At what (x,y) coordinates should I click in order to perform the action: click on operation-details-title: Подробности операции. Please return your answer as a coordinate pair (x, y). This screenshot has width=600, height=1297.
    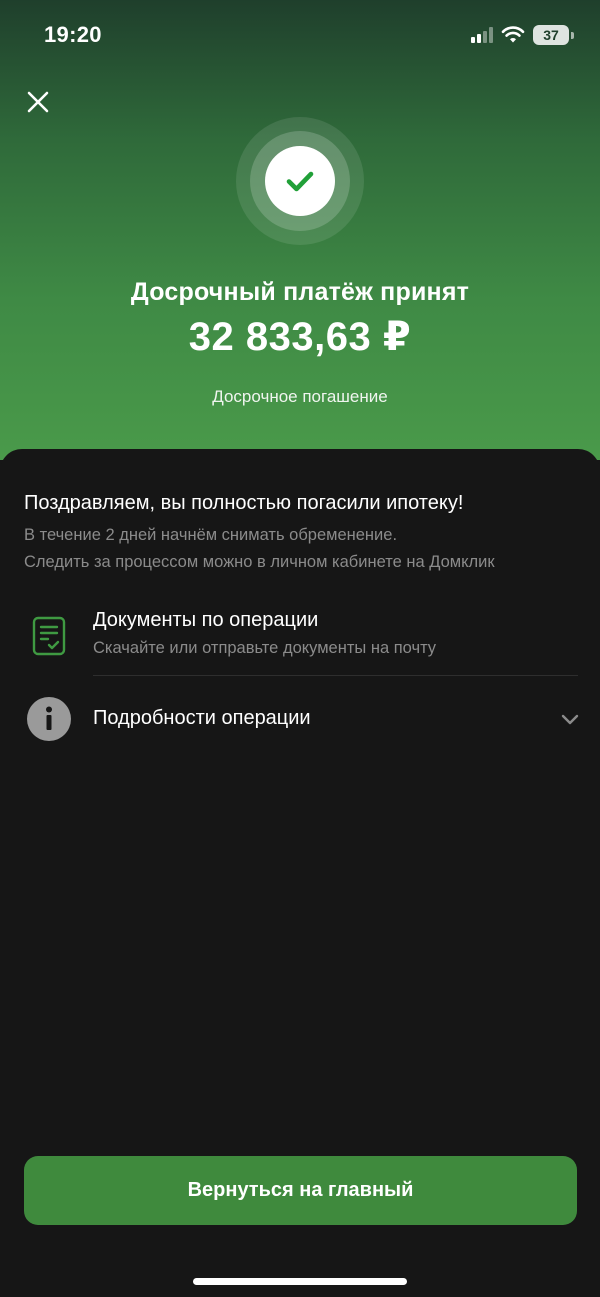
    Looking at the image, I should click on (202, 718).